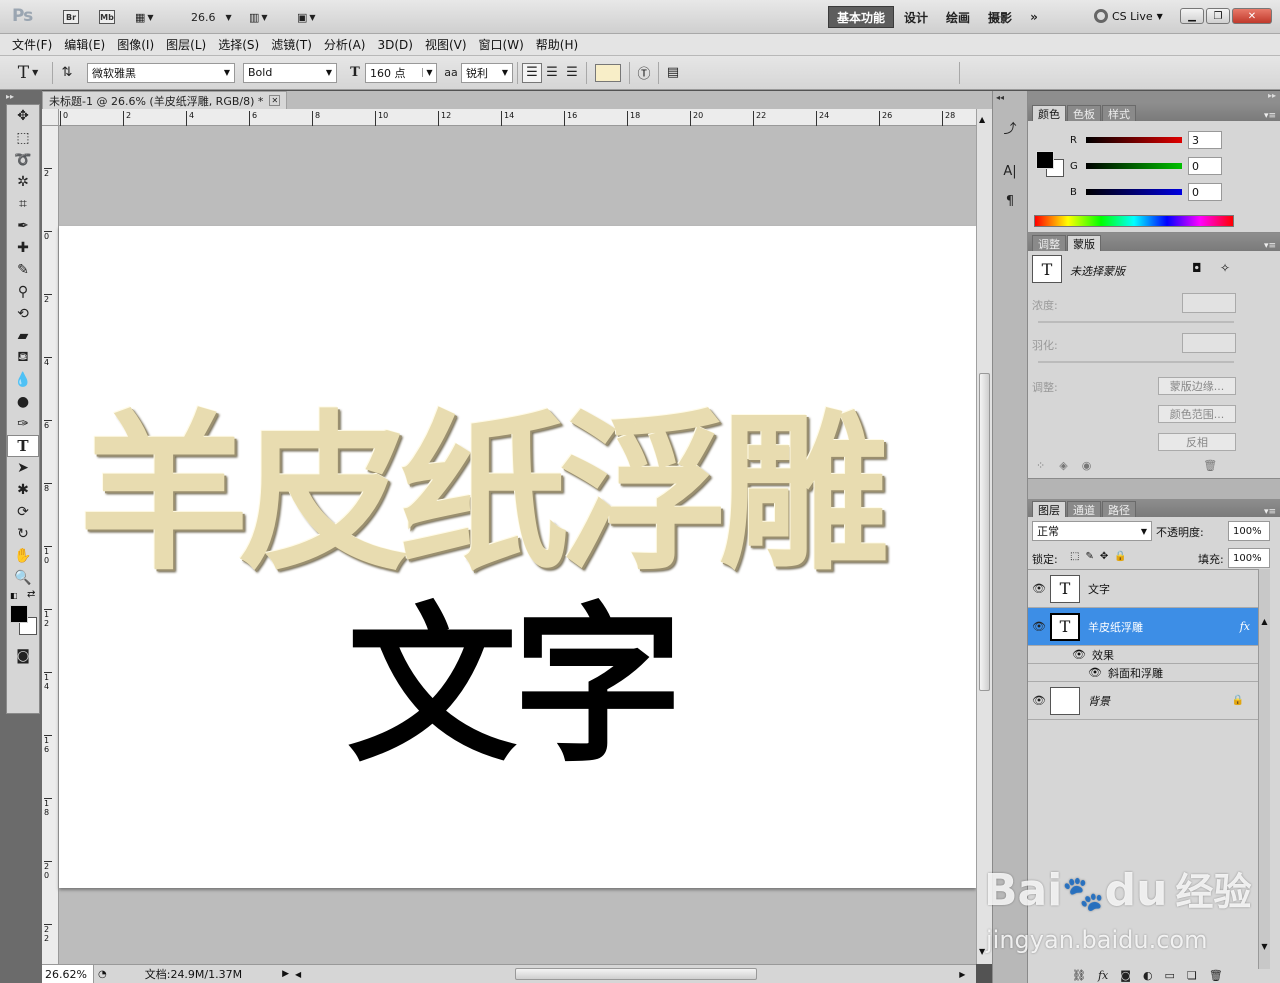 This screenshot has height=983, width=1280. What do you see at coordinates (23, 314) in the screenshot?
I see `history-brush-tool: ⟲` at bounding box center [23, 314].